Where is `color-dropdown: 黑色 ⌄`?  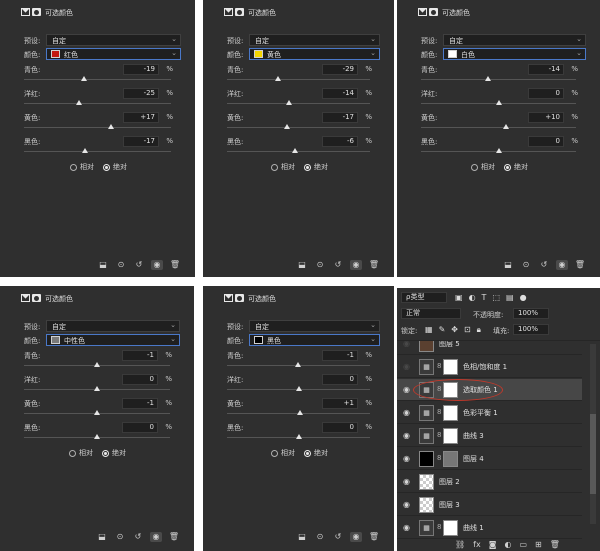 color-dropdown: 黑色 ⌄ is located at coordinates (314, 340).